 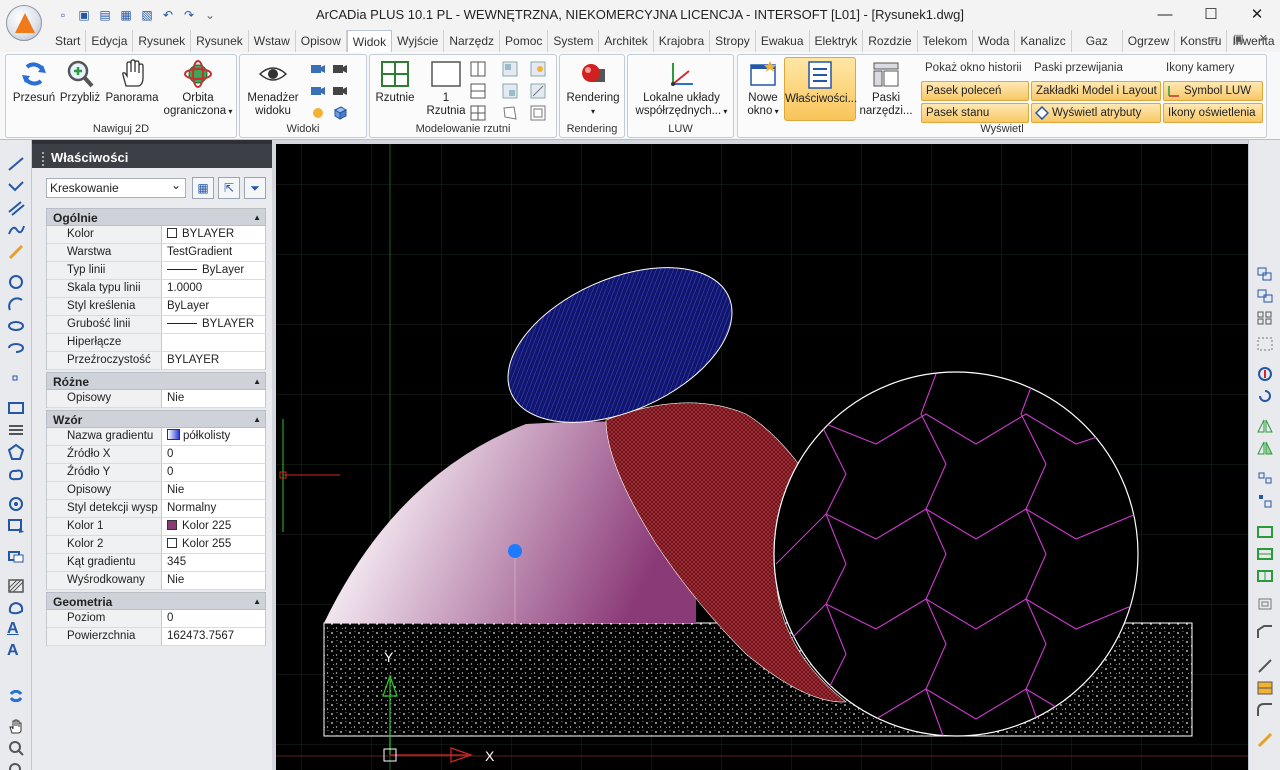 What do you see at coordinates (156, 343) in the screenshot?
I see `prop-row: Hiperłącze` at bounding box center [156, 343].